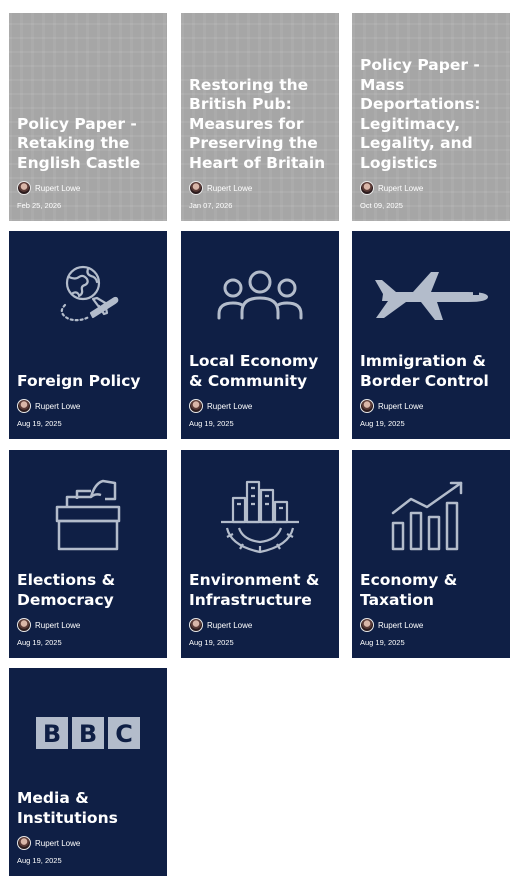 The width and height of the screenshot is (517, 876). What do you see at coordinates (88, 296) in the screenshot?
I see `globe-plane-icon` at bounding box center [88, 296].